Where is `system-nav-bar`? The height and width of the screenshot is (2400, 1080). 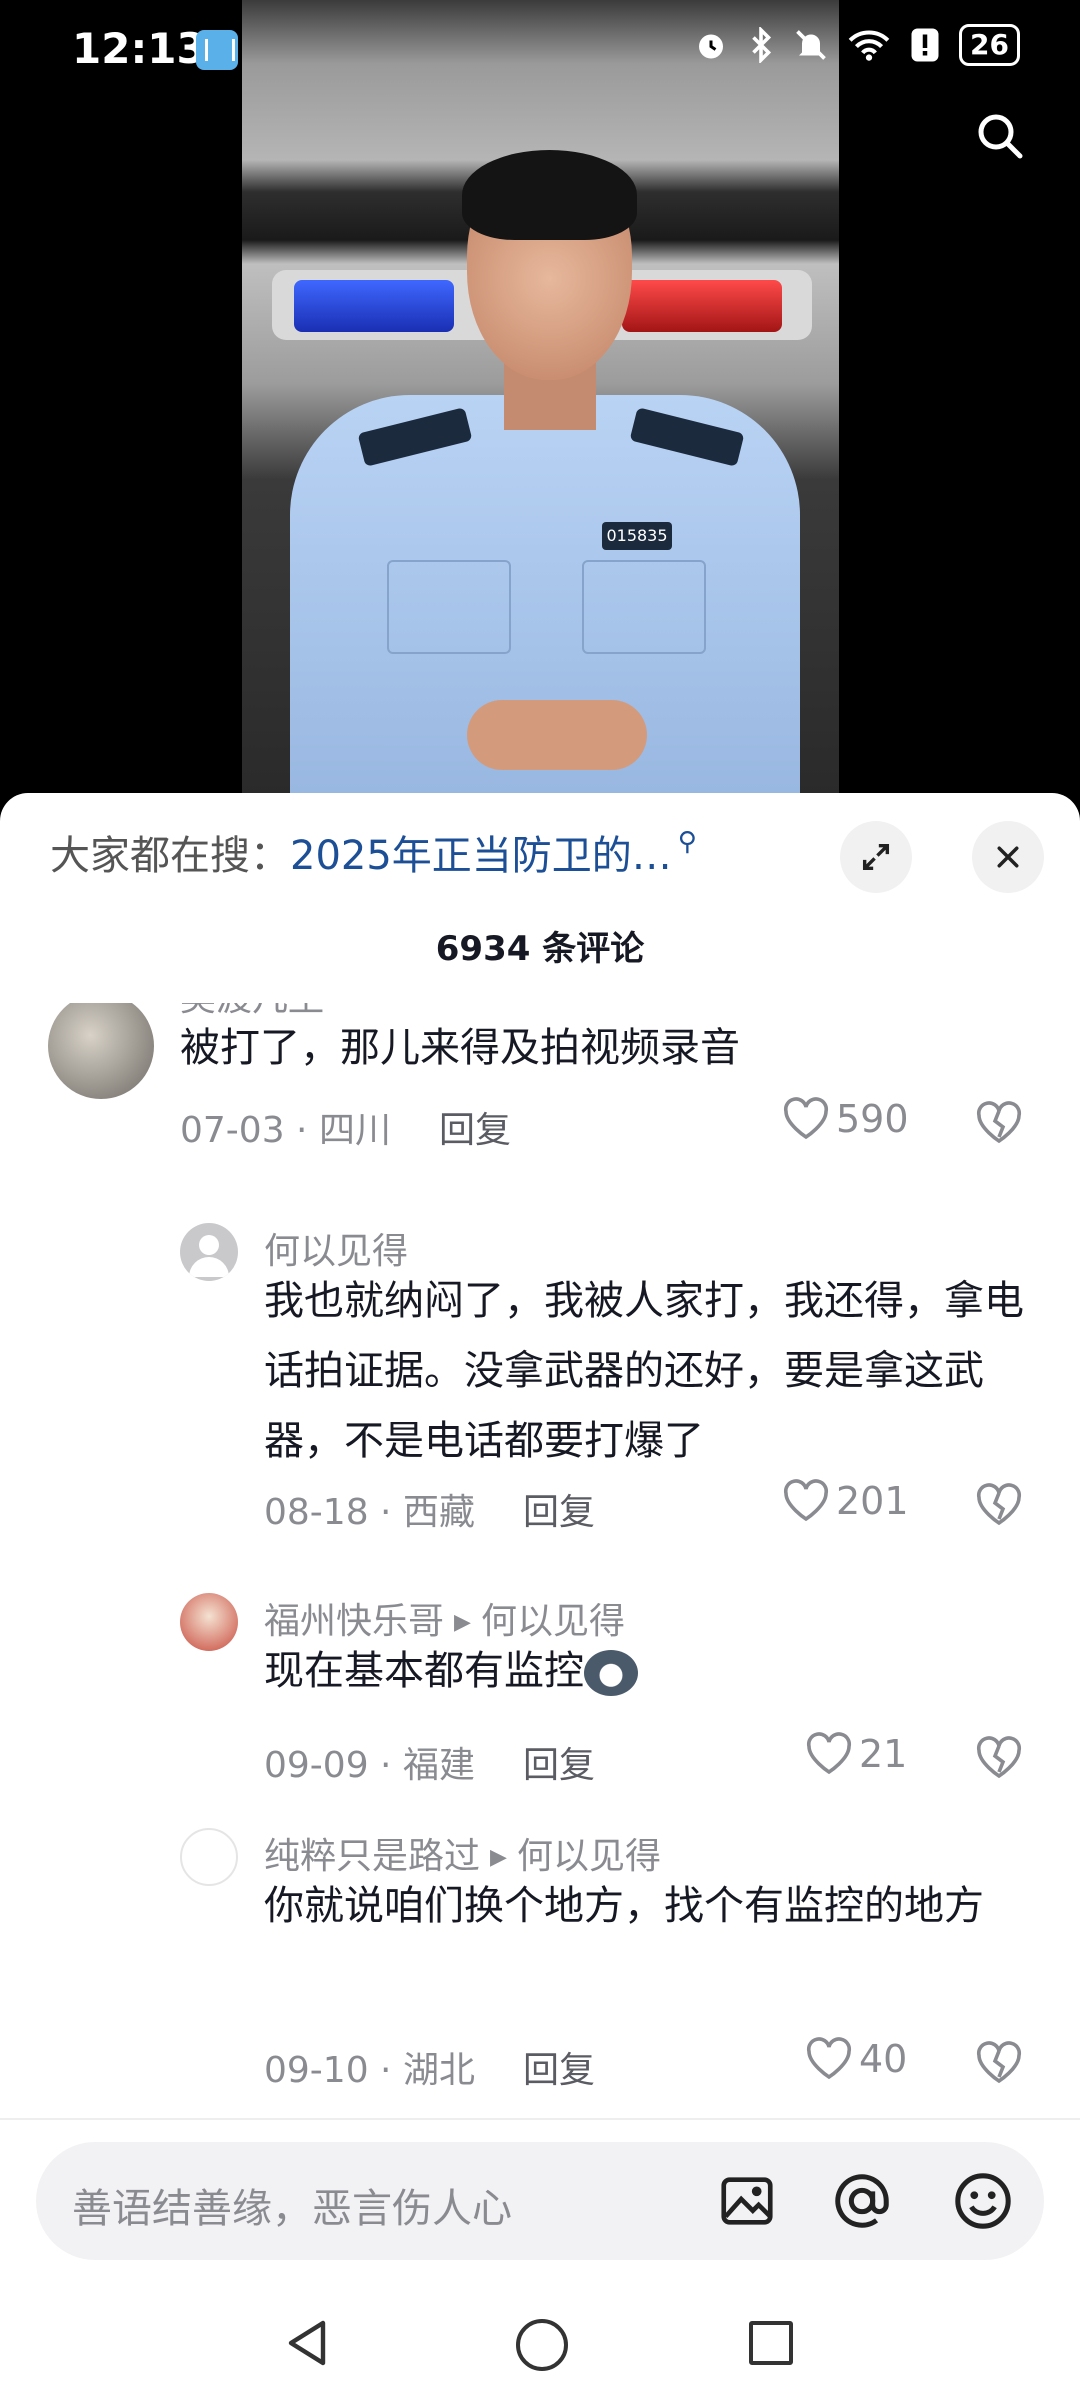 system-nav-bar is located at coordinates (540, 2345).